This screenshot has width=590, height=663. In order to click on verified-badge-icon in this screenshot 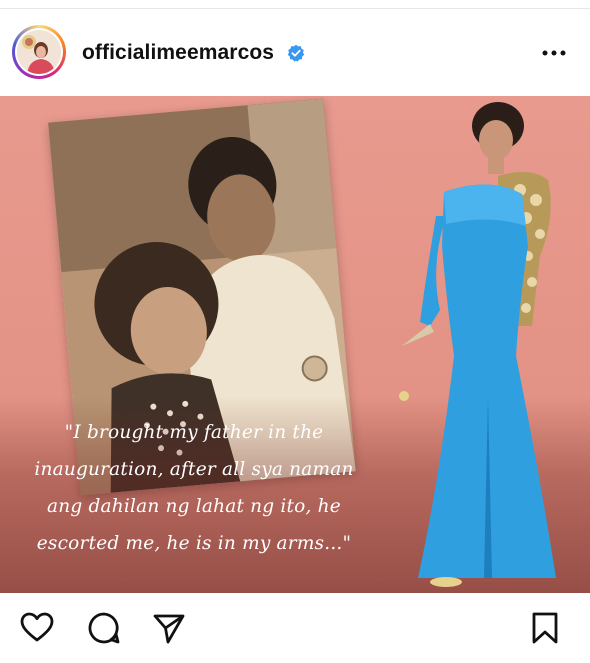, I will do `click(296, 53)`.